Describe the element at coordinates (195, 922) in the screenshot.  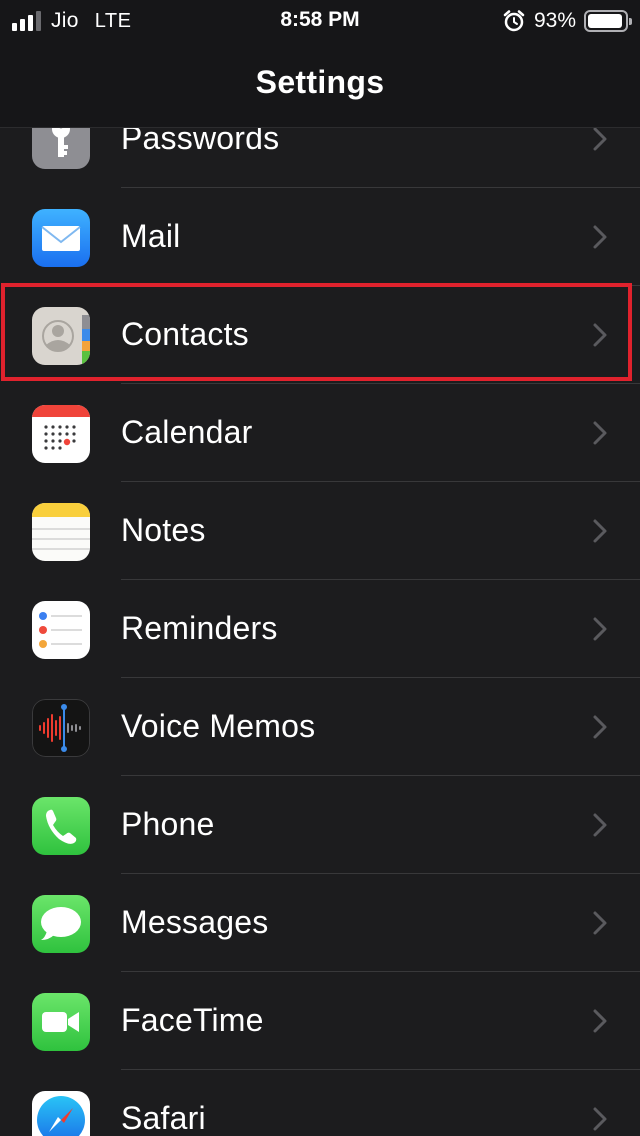
I see `settings-row-label: Messages` at that location.